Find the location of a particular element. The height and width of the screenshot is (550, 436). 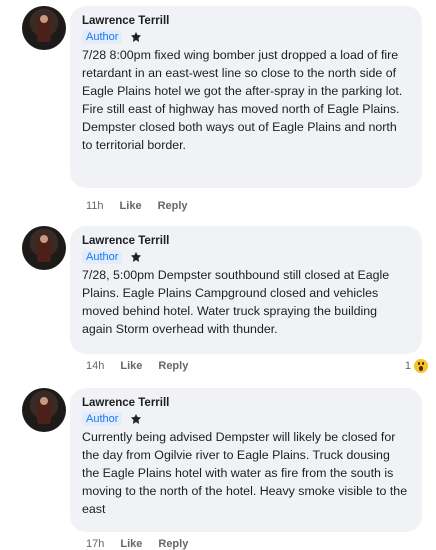

reaction-count: 1 is located at coordinates (407, 366).